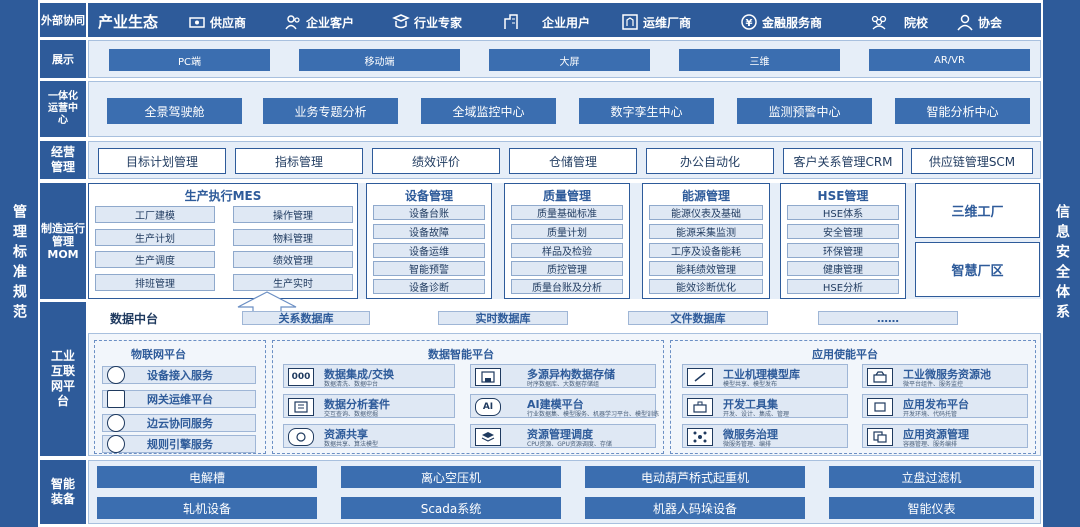 The width and height of the screenshot is (1080, 527). I want to click on equipment-item: 机器人码垛设备, so click(695, 508).